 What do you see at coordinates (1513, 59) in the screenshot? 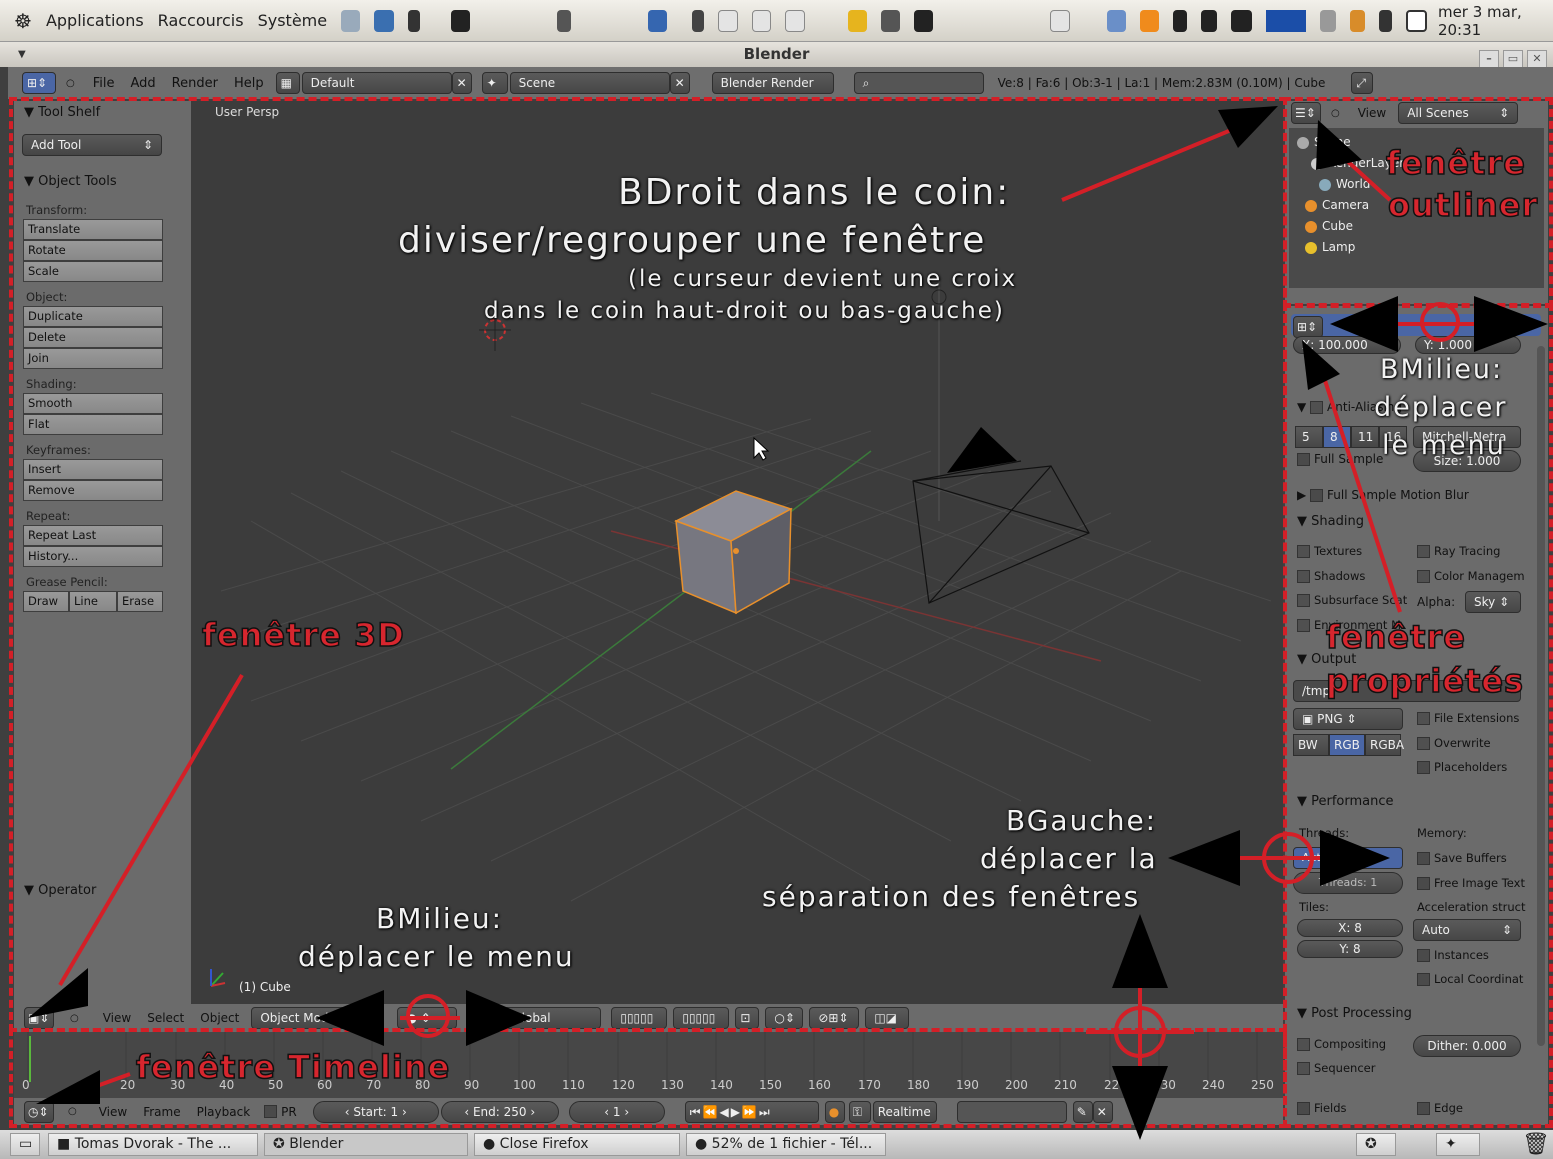
I see `maximize-icon: ▭` at bounding box center [1513, 59].